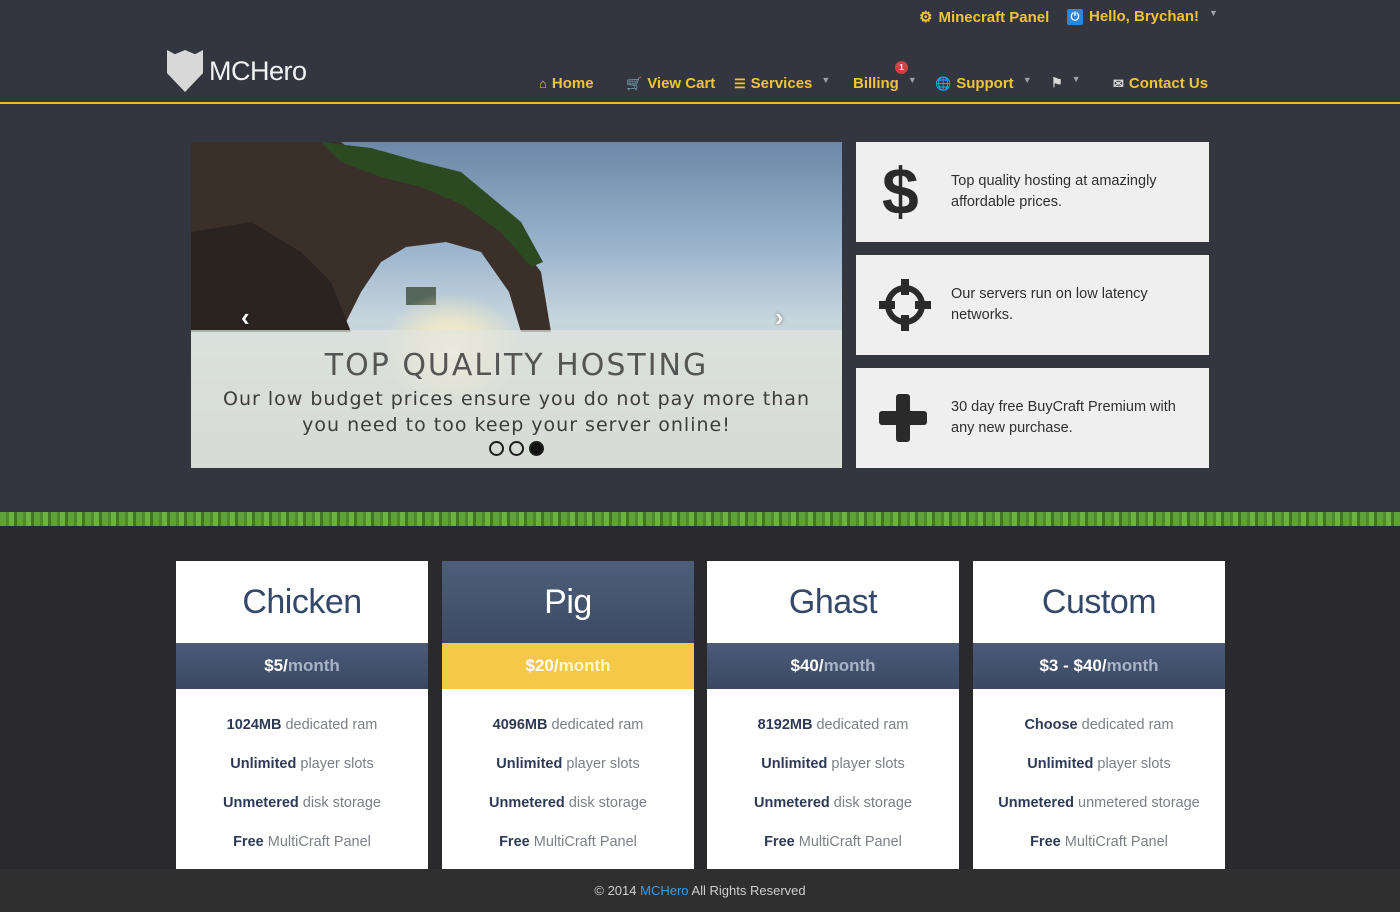  What do you see at coordinates (681, 83) in the screenshot?
I see `nav-view-cart-label: View Cart` at bounding box center [681, 83].